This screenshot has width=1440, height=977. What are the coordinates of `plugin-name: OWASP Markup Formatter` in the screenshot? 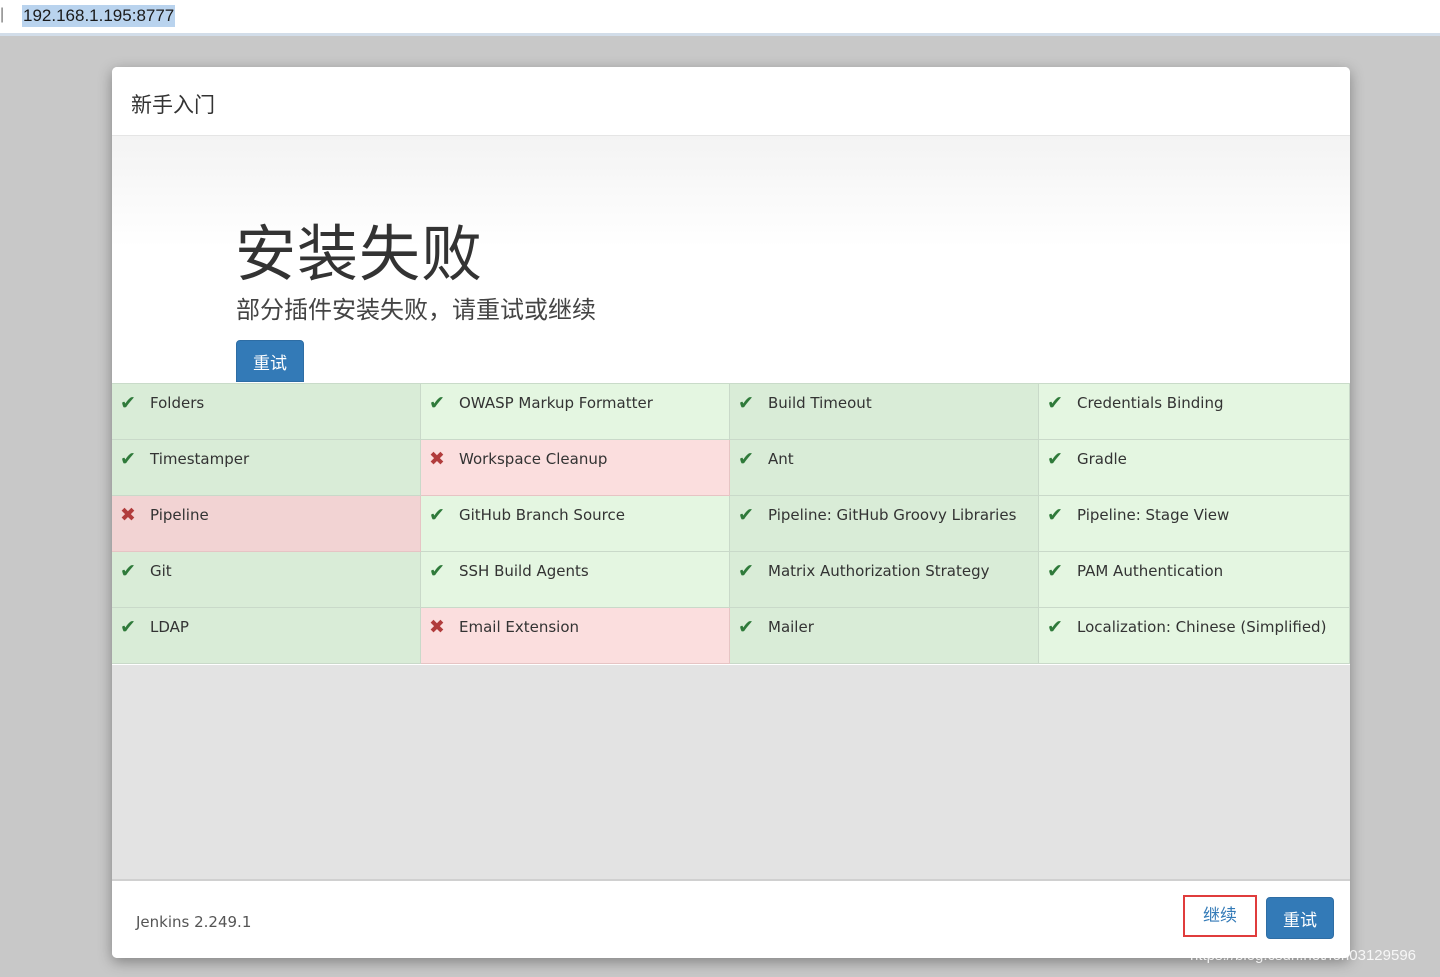 It's located at (556, 403).